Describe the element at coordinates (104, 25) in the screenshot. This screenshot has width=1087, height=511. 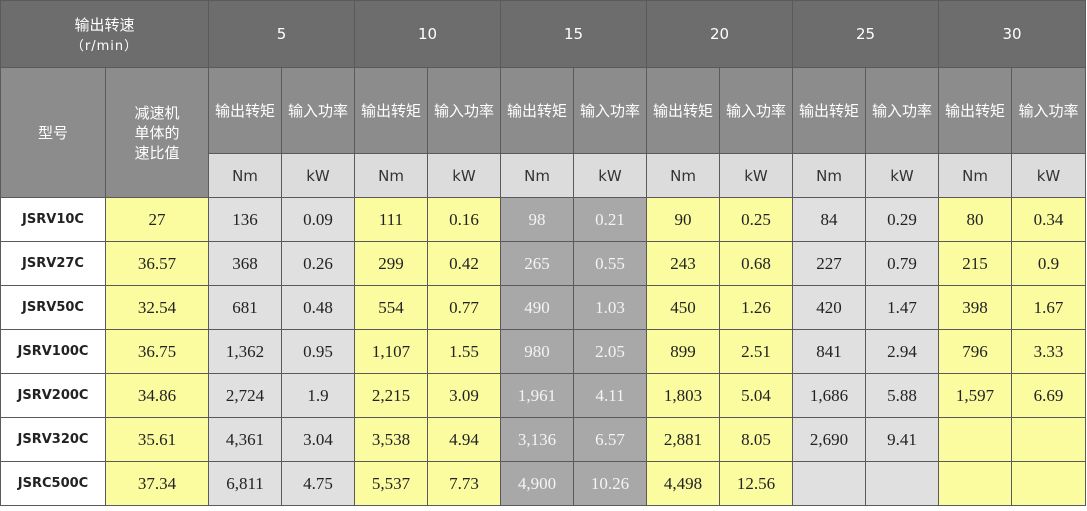
I see `output-speed-title: 输出转速` at that location.